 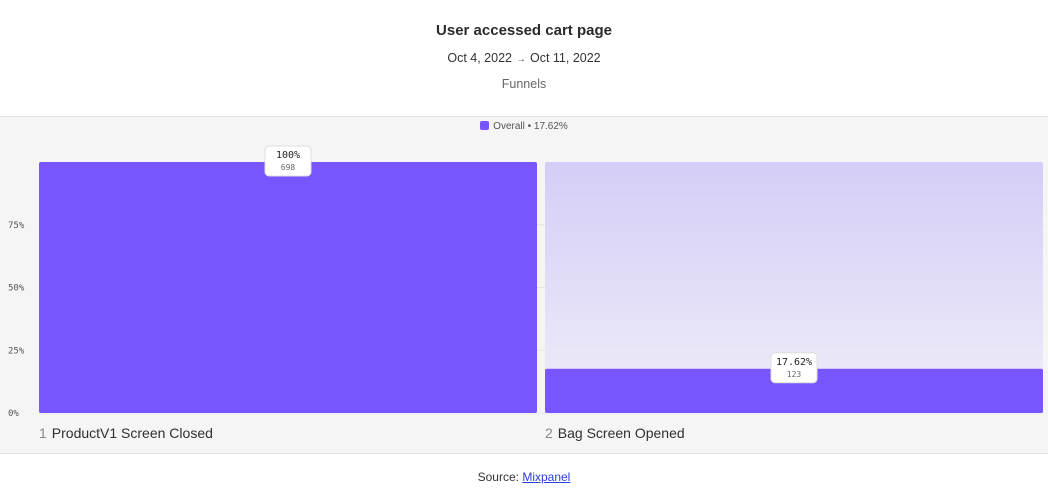 I want to click on y-tick-label: 25%, so click(x=16, y=351).